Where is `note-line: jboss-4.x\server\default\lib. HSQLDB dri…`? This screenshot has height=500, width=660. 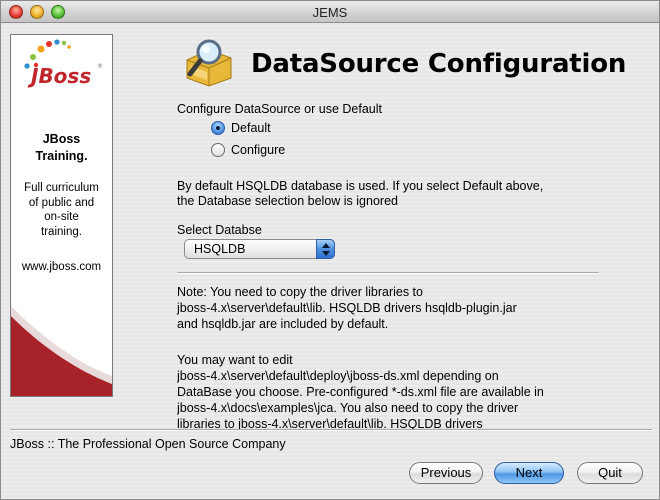
note-line: jboss-4.x\server\default\lib. HSQLDB dri… is located at coordinates (347, 308).